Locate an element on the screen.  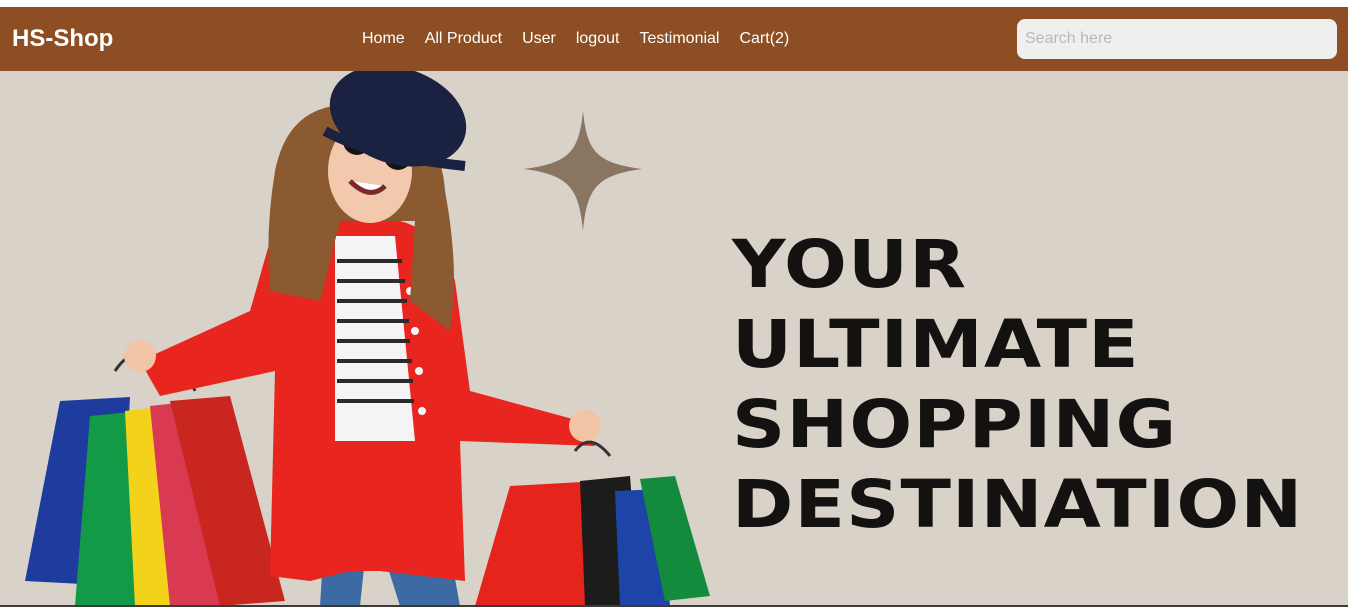
left-shopping-bags is located at coordinates (155, 480).